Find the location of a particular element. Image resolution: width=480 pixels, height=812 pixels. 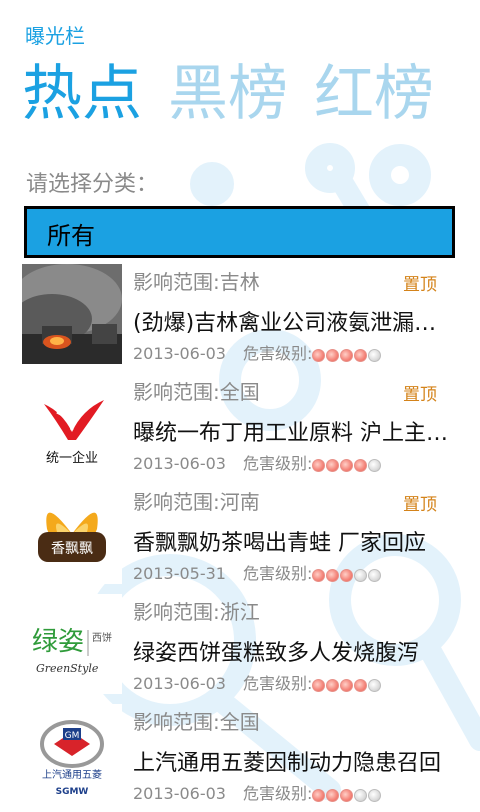

item-headline: 曝统一布丁用工业原料 沪上主要超市下架 is located at coordinates (293, 433).